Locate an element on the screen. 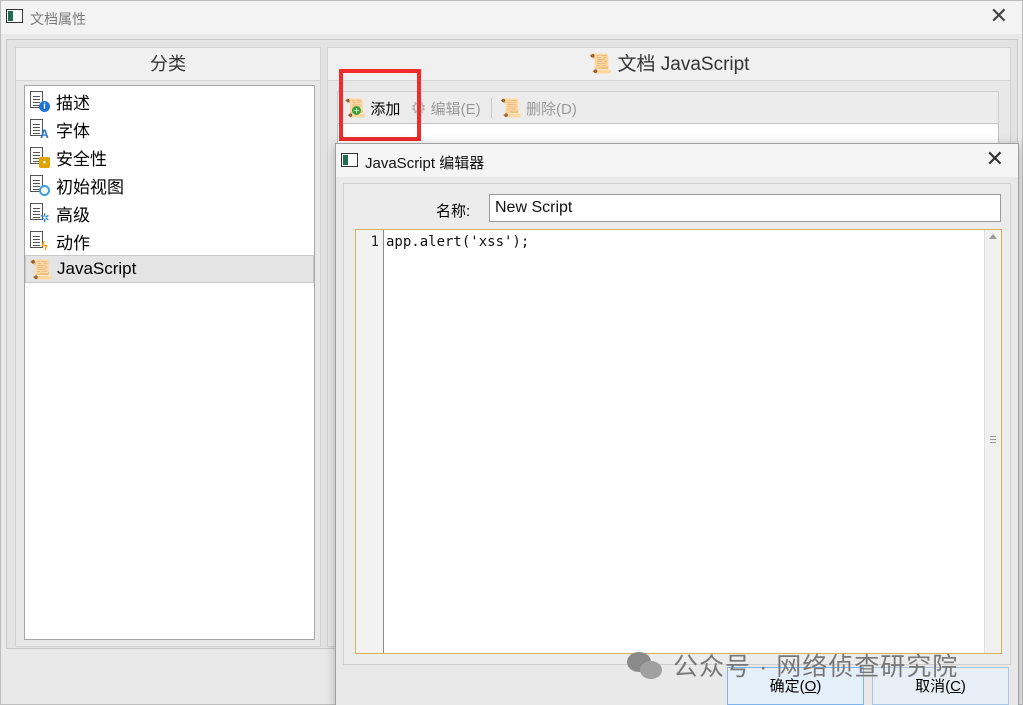 The width and height of the screenshot is (1023, 705). edit-script-label: 编辑(E) is located at coordinates (455, 109).